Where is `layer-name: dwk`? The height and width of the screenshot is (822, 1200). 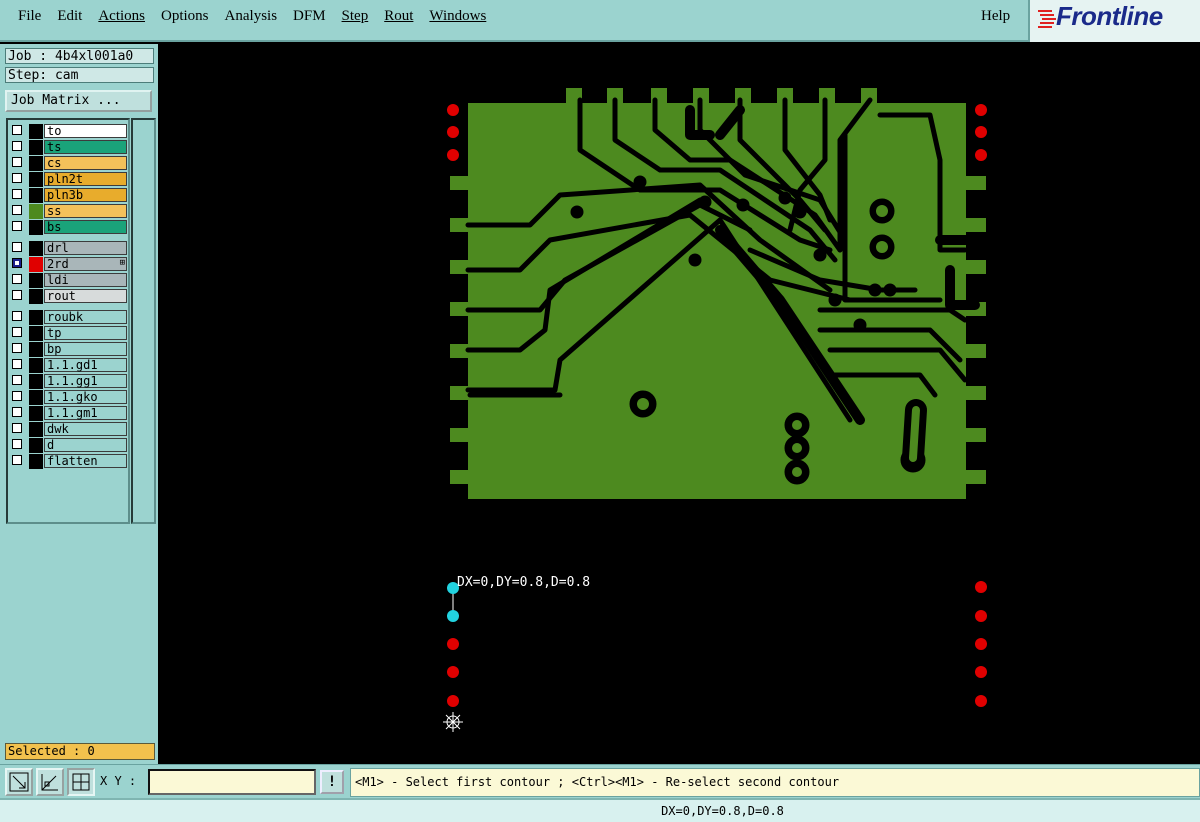
layer-name: dwk is located at coordinates (85, 429).